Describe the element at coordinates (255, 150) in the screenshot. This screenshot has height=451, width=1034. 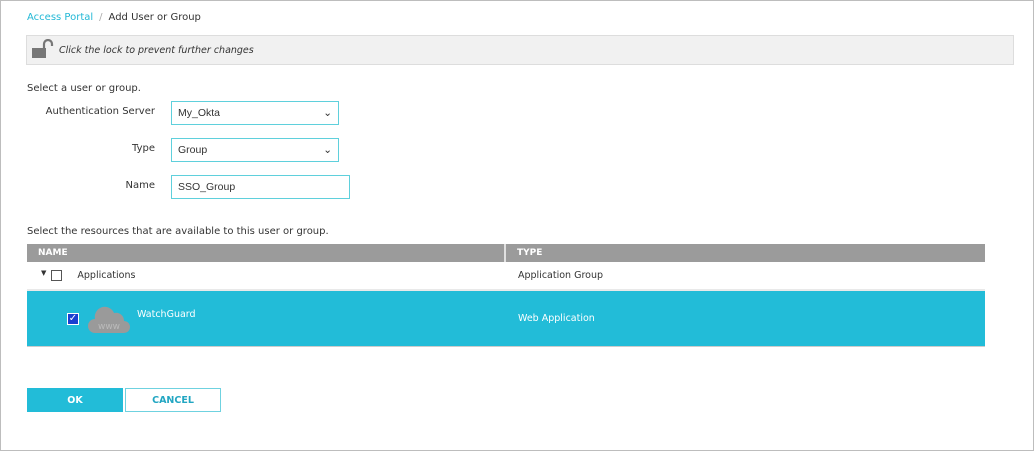
I see `type-select: Group ⌄` at that location.